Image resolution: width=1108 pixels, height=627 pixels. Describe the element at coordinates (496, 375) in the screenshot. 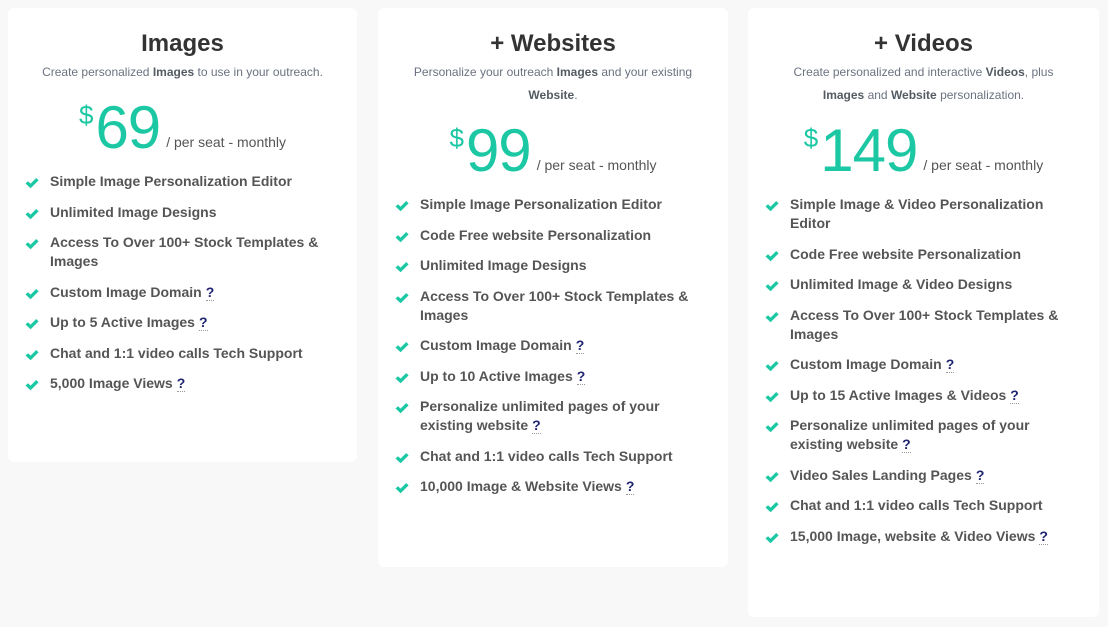

I see `feature-label: Up to 10 Active Images` at that location.